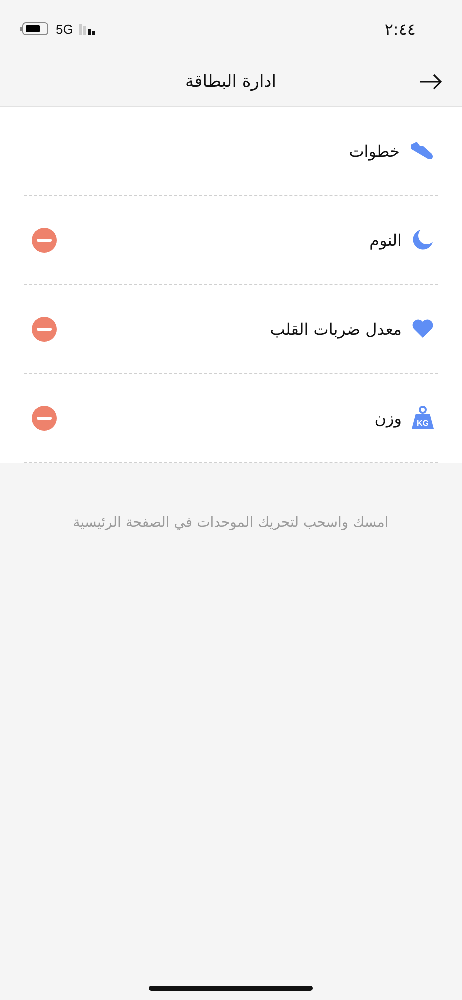 Image resolution: width=462 pixels, height=1000 pixels. I want to click on card-label: معدل ضربات القلب, so click(335, 329).